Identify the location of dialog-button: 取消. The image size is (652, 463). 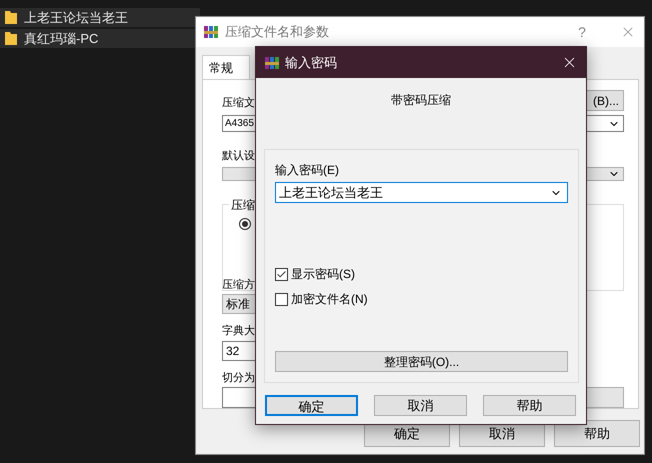
(420, 405).